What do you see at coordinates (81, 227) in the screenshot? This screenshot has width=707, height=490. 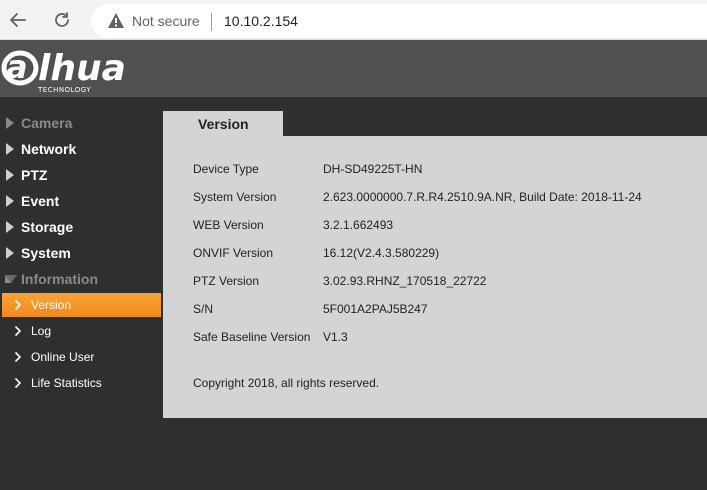 I see `sidebar-item-storage: Storage` at bounding box center [81, 227].